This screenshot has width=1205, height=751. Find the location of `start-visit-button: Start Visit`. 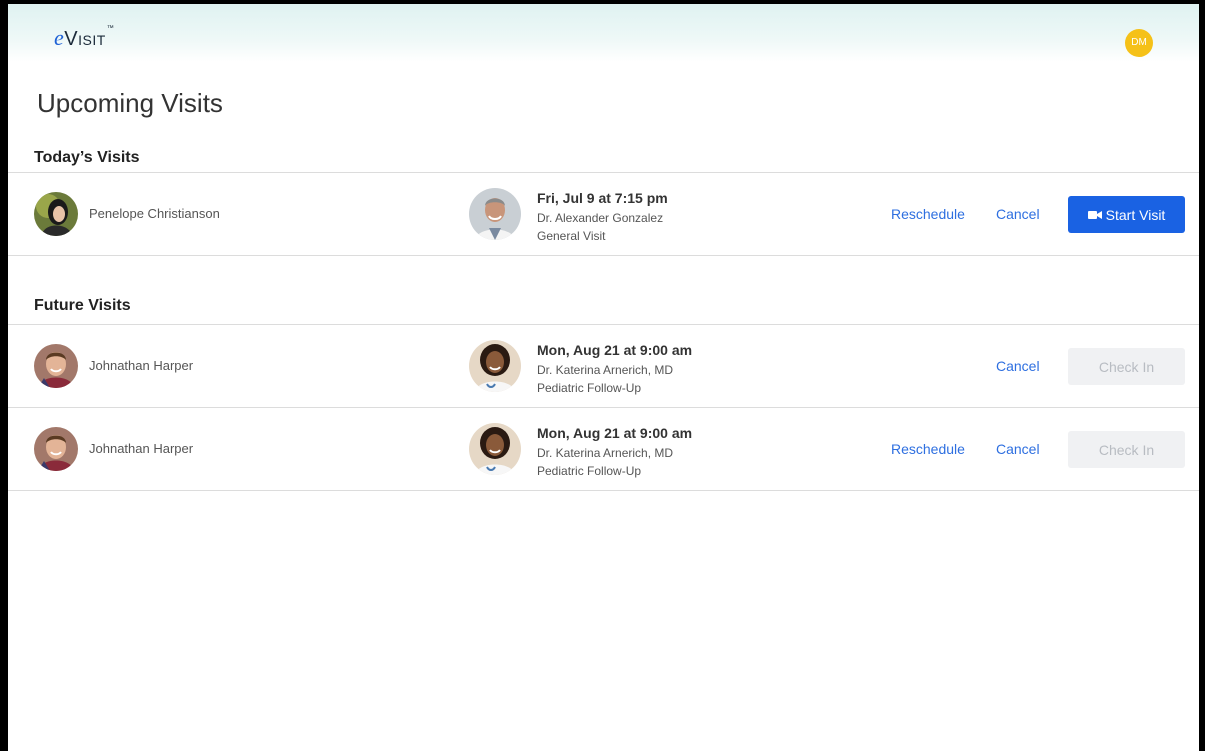

start-visit-button: Start Visit is located at coordinates (1126, 214).